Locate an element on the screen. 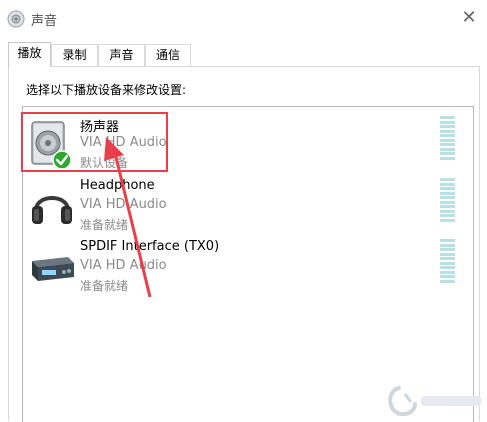 This screenshot has width=487, height=422. tab-recording-label: 录制 is located at coordinates (74, 55).